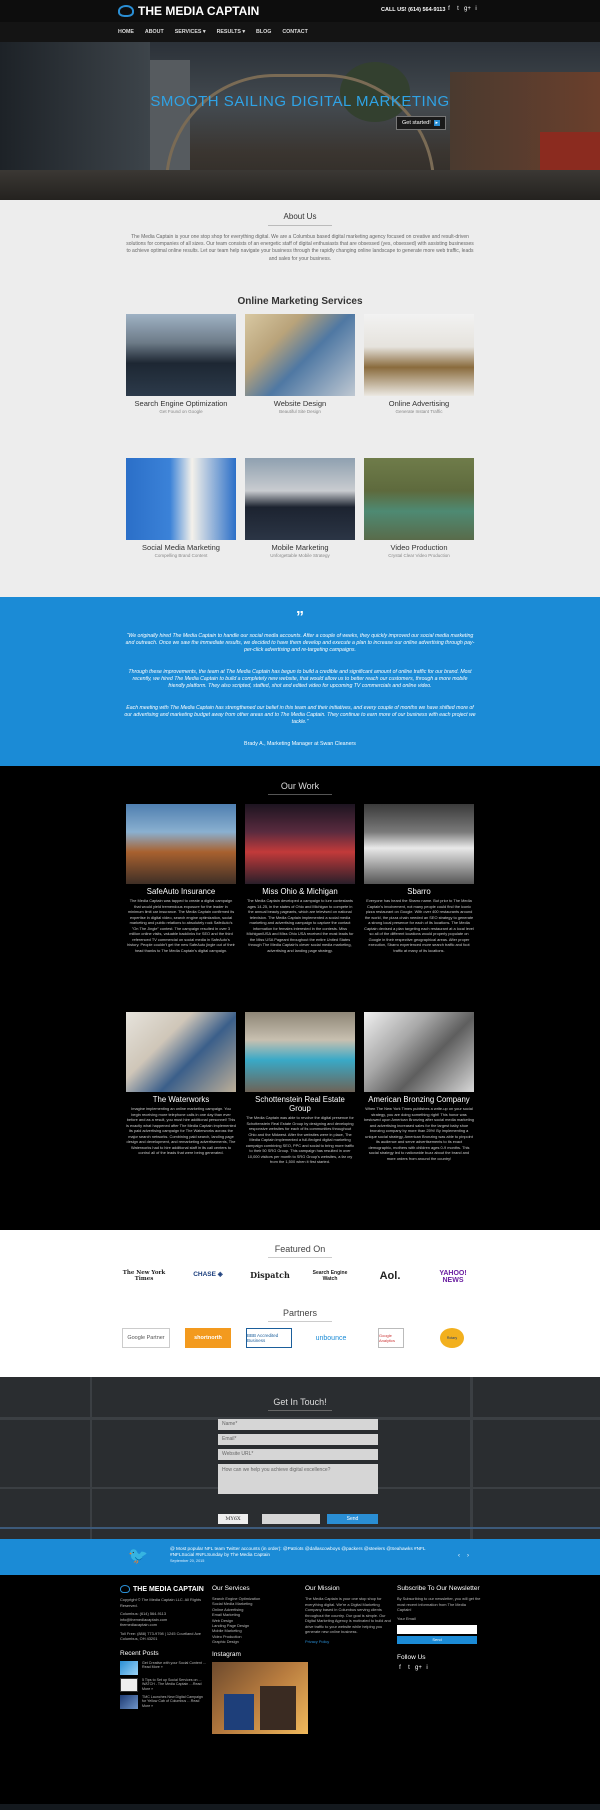 This screenshot has height=1810, width=600. I want to click on logo: THE MEDIA CAPTAIN, so click(188, 11).